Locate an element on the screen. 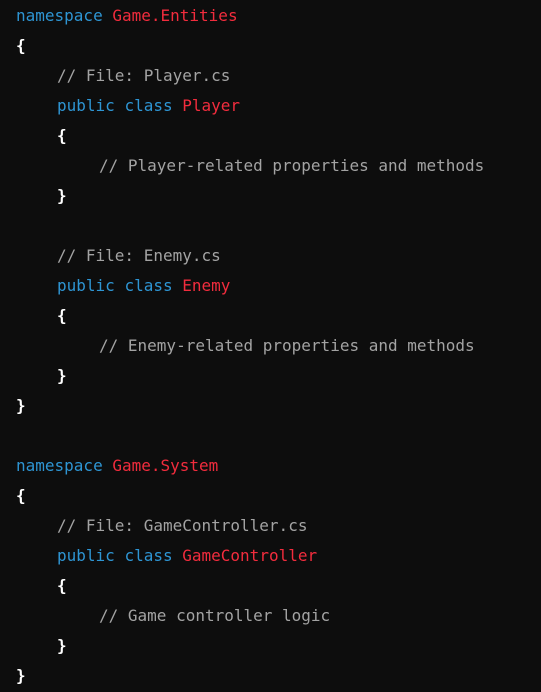 The image size is (541, 692). code-line: public class Player is located at coordinates (270, 106).